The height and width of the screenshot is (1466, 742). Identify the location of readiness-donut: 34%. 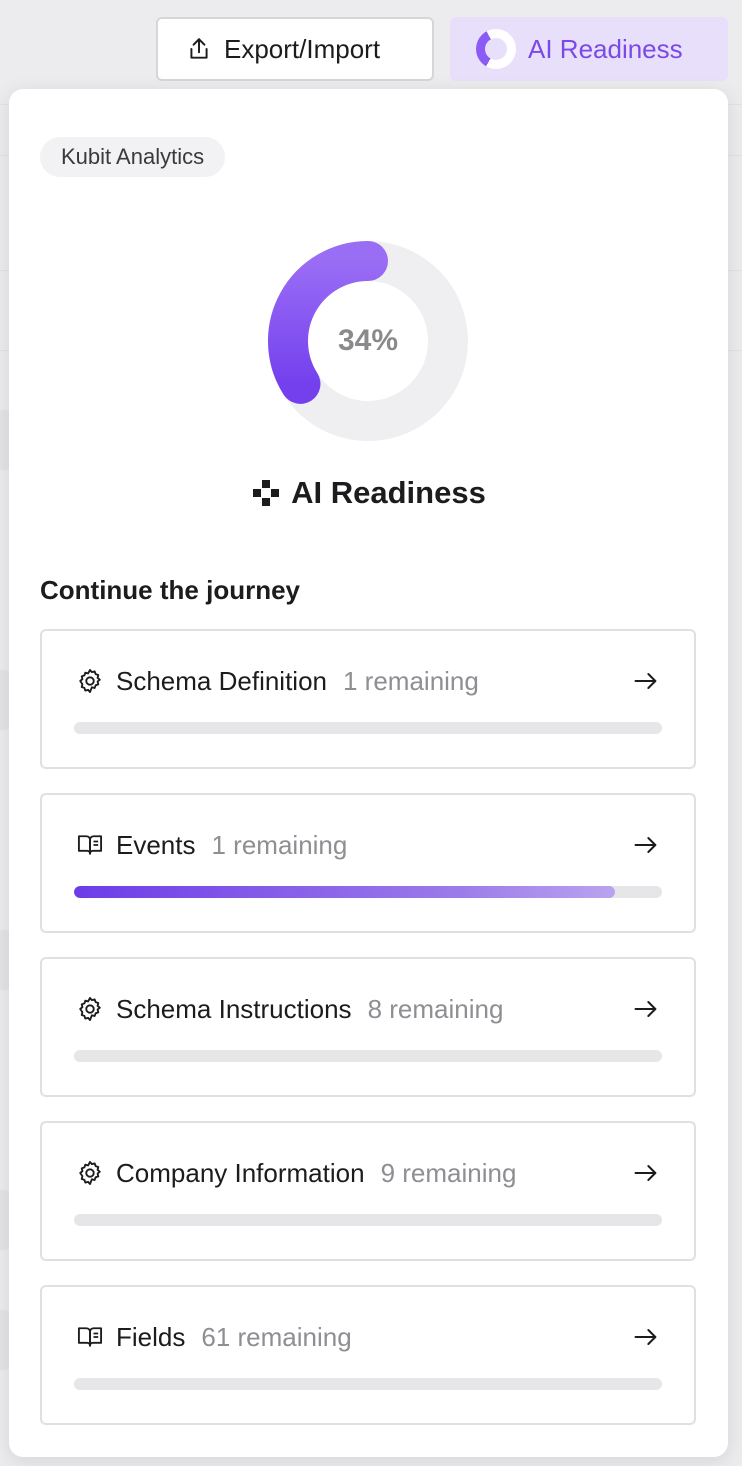
(368, 341).